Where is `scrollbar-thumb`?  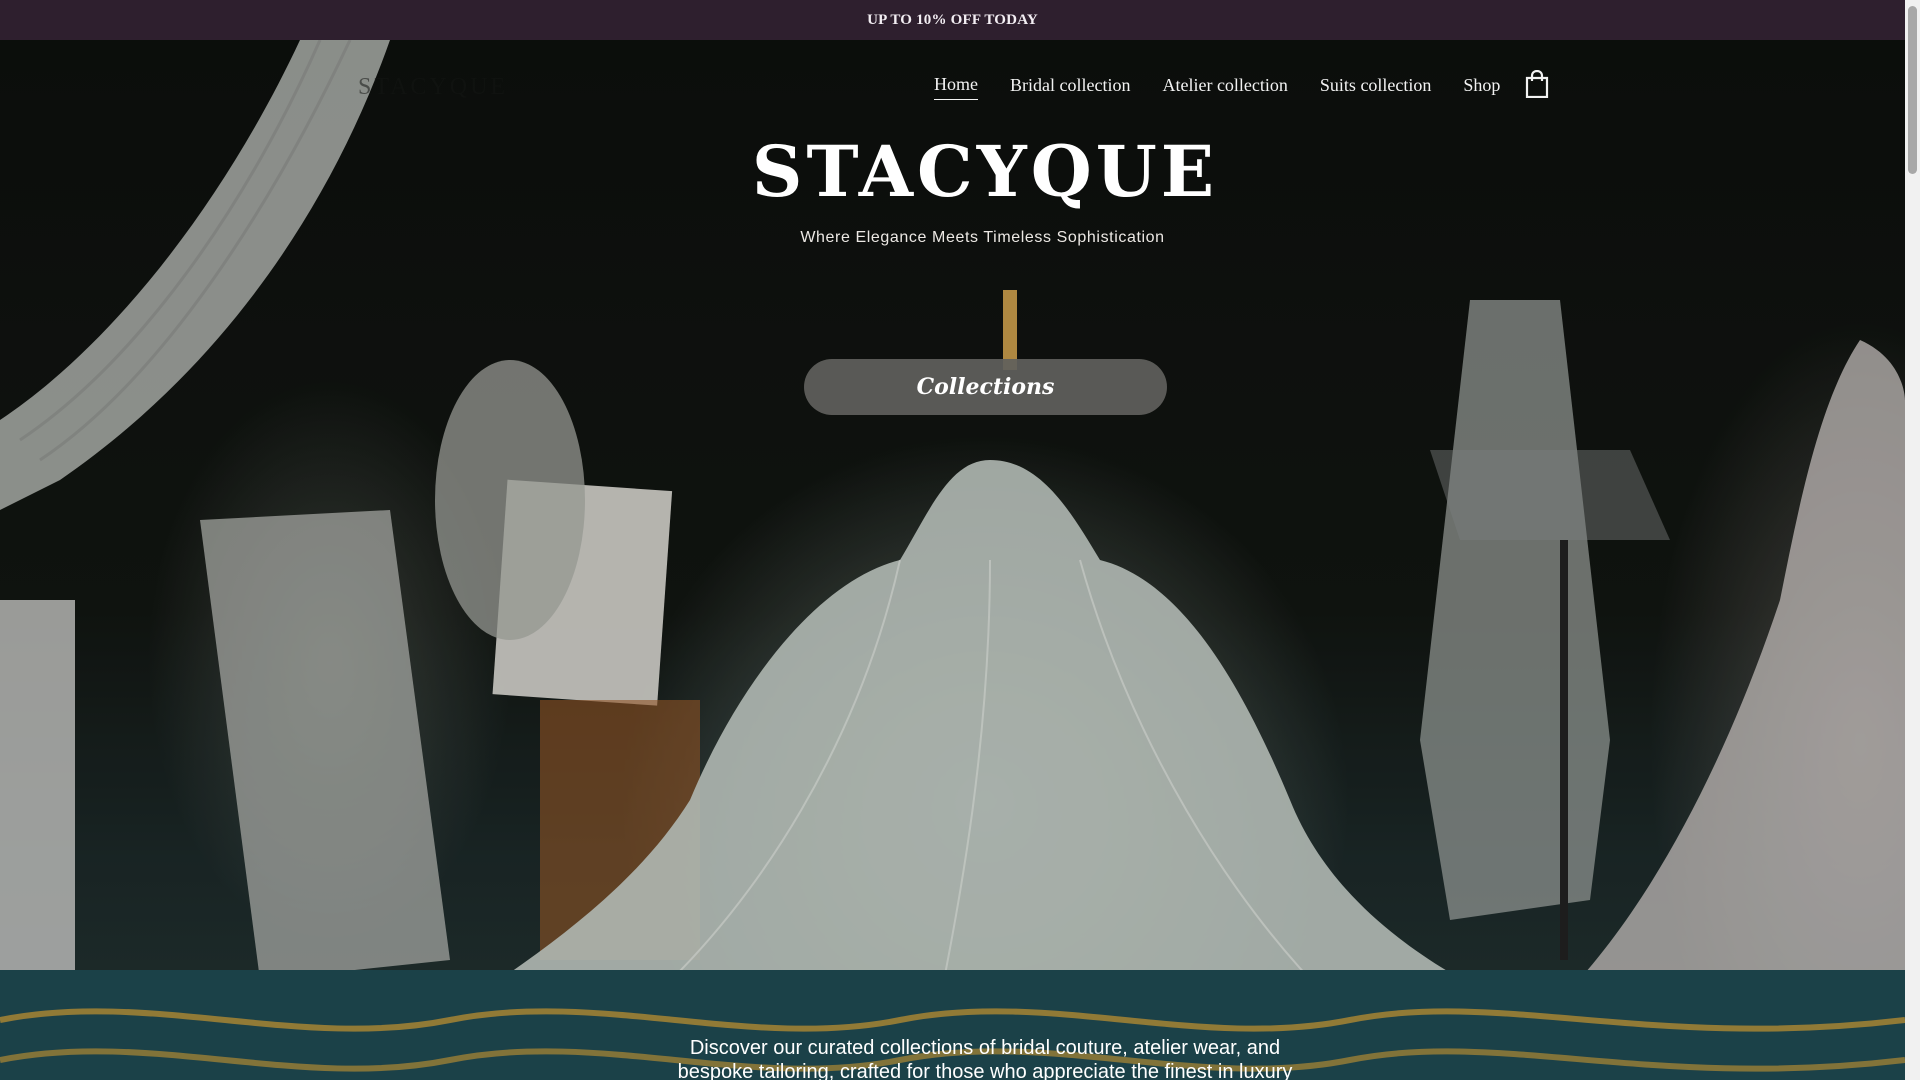 scrollbar-thumb is located at coordinates (1912, 90).